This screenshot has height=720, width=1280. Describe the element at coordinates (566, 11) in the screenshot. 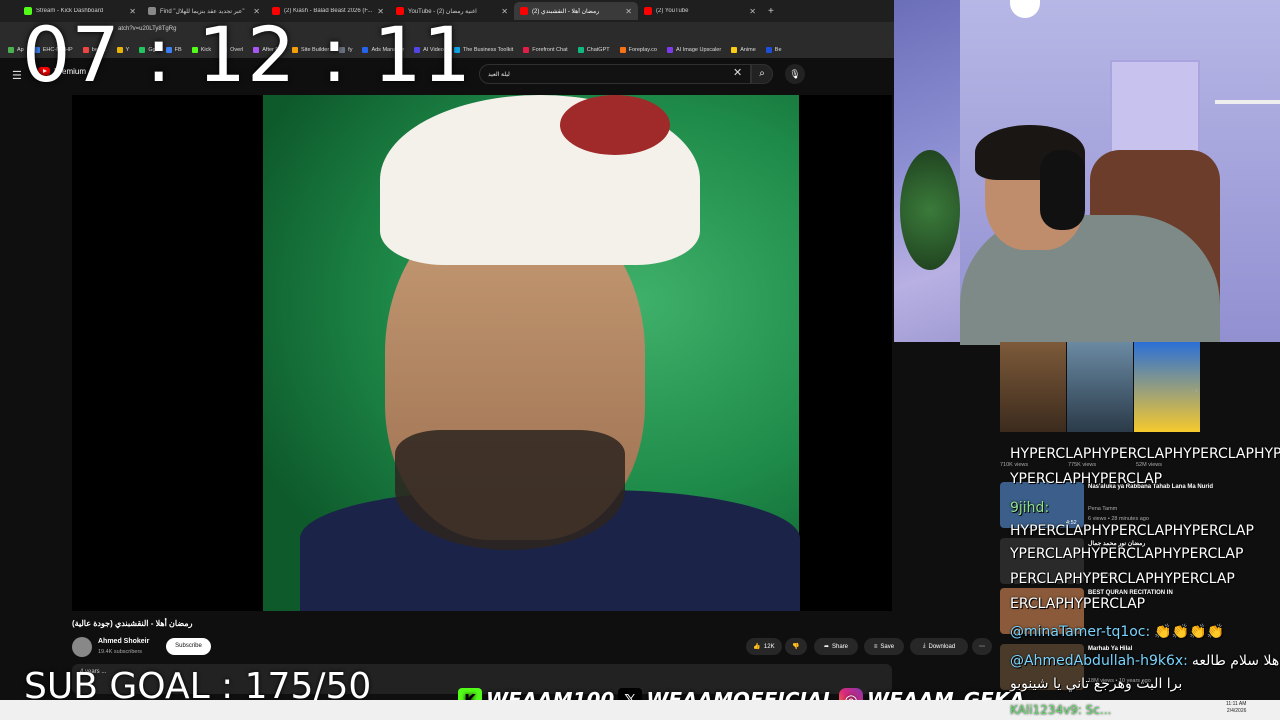

I see `tab-label: (2) رمضان أهلا - النقشبندي` at that location.